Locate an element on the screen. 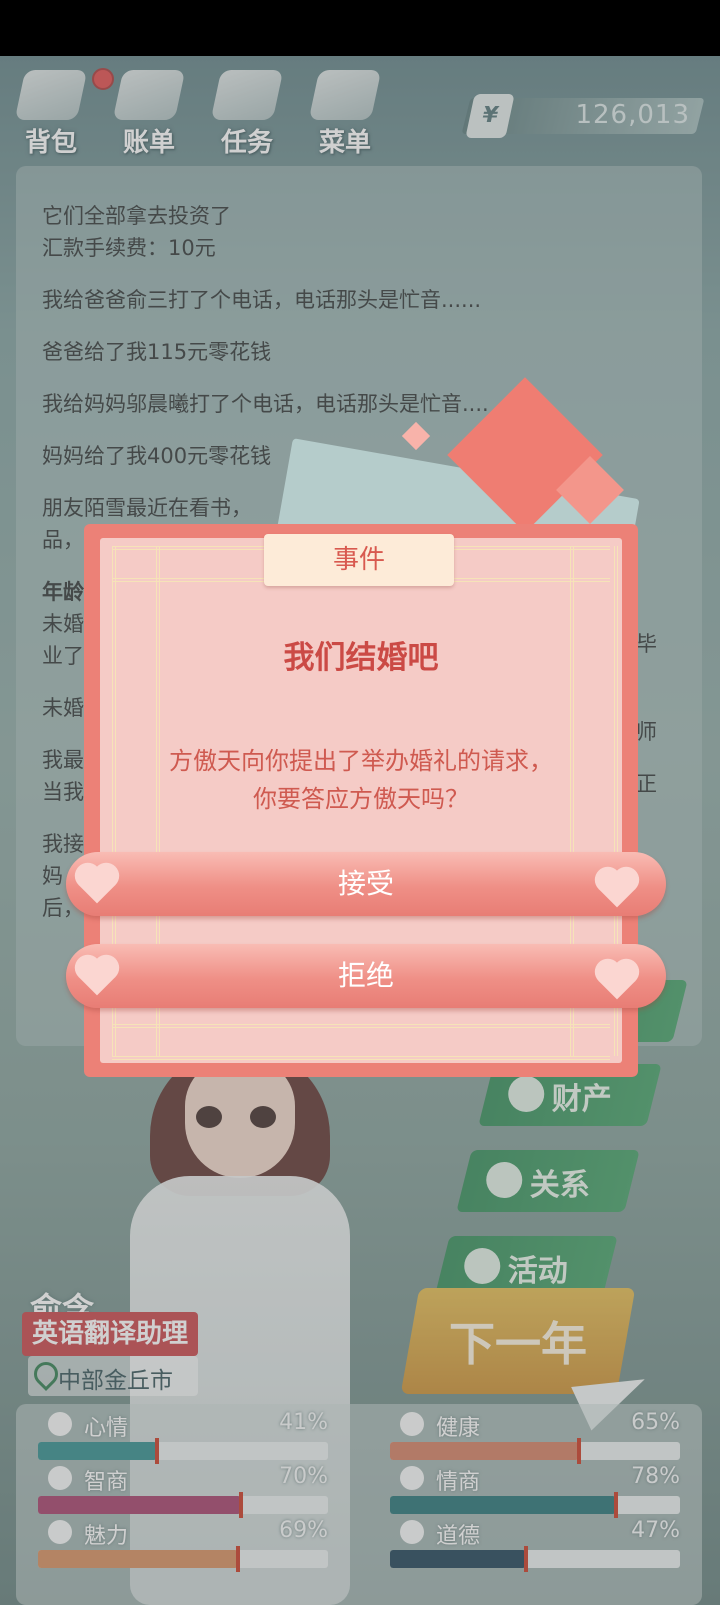 The image size is (720, 1605). accept-label: 接受 is located at coordinates (365, 883).